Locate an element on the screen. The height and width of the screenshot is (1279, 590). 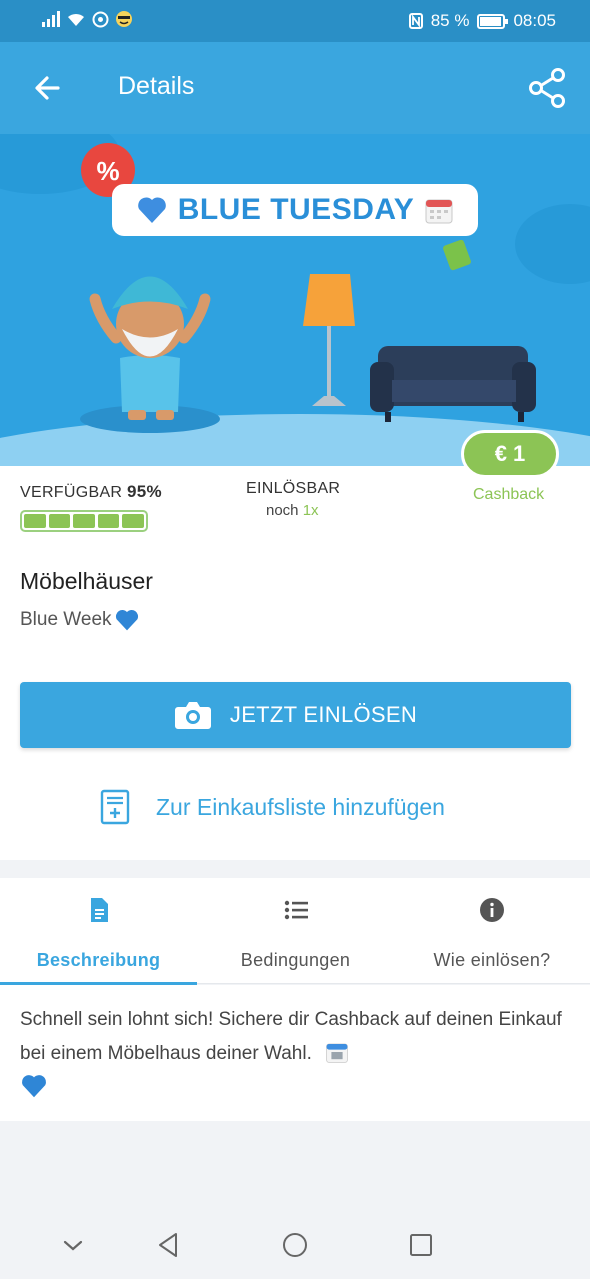
tab-conditions: Bedingungen is located at coordinates (295, 931).